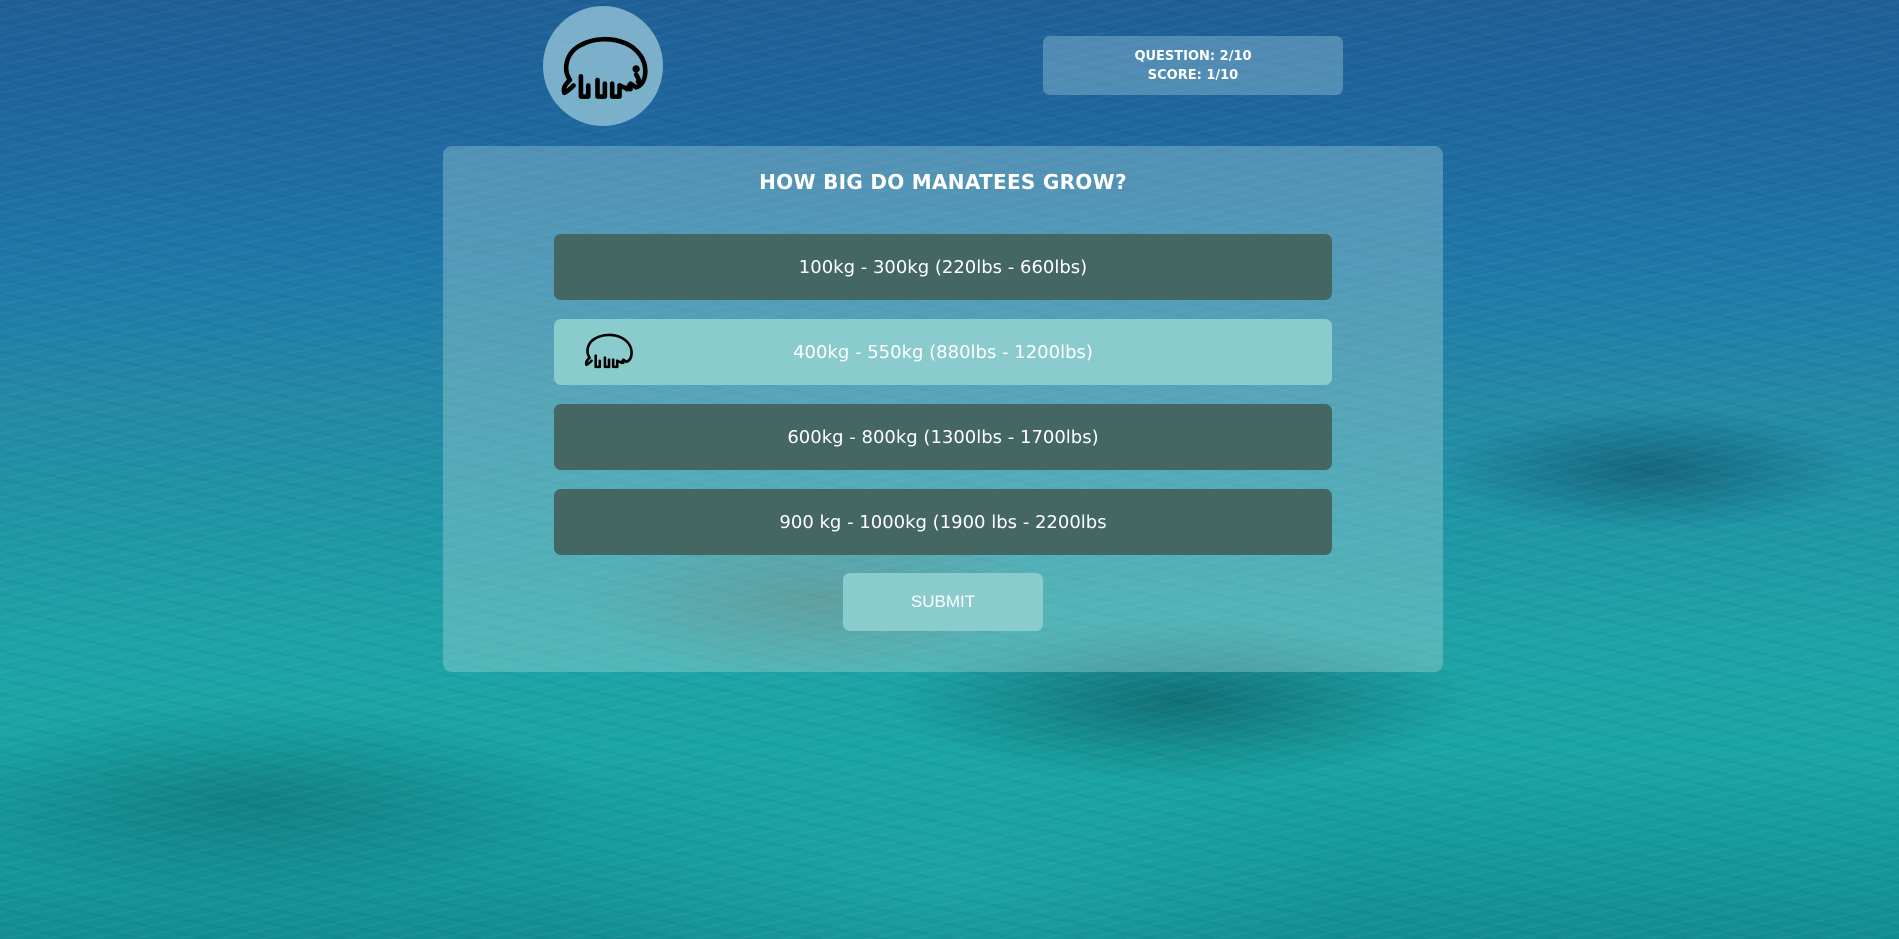 This screenshot has width=1899, height=939. Describe the element at coordinates (943, 182) in the screenshot. I see `question-text: HOW BIG DO MANATEES GROW?` at that location.